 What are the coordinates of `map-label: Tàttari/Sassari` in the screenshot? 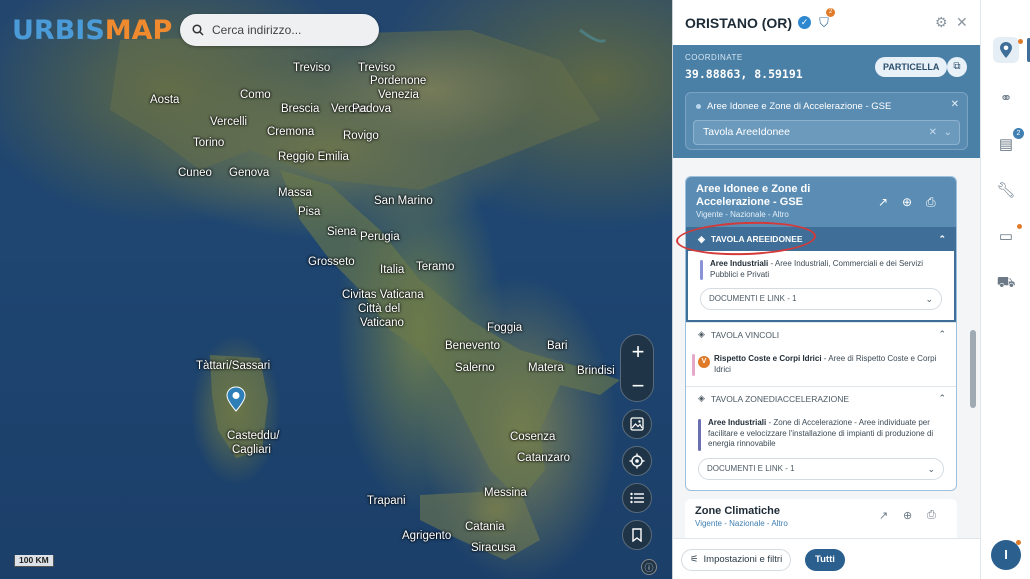 It's located at (233, 366).